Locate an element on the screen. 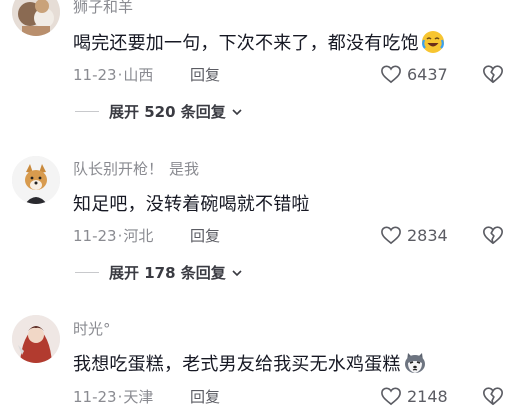 The height and width of the screenshot is (406, 517). self-tag: 是我 is located at coordinates (184, 169).